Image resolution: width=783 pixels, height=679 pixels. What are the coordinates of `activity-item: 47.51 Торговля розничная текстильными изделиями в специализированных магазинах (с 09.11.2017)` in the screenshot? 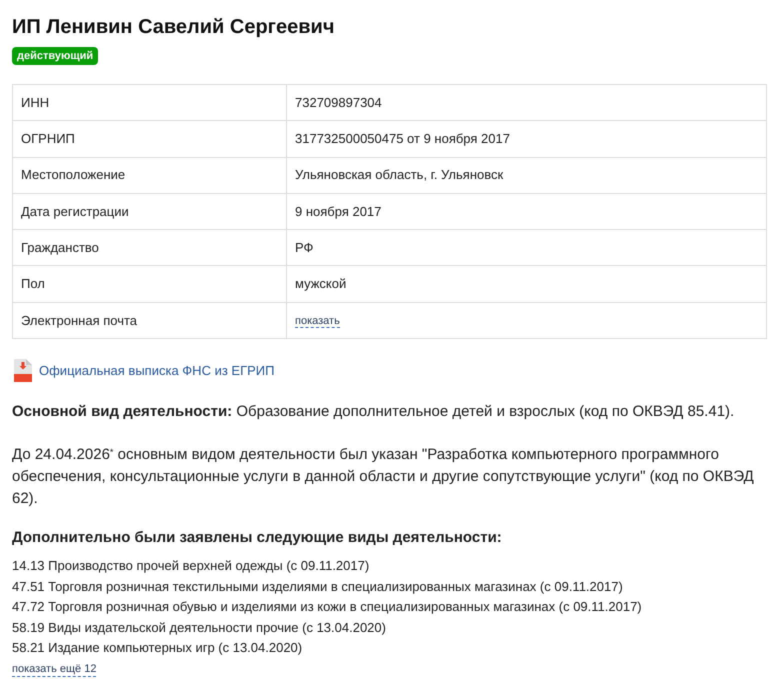 It's located at (318, 587).